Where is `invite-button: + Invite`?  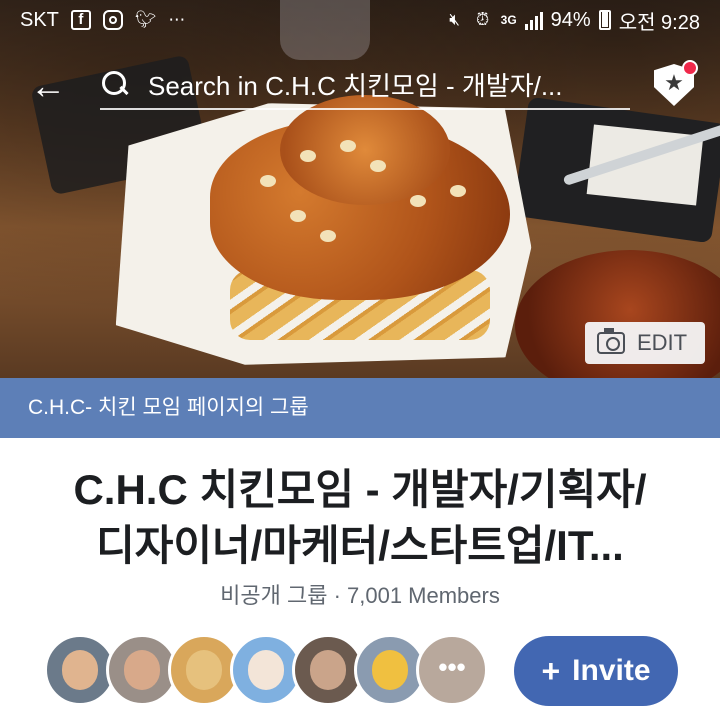
invite-button: + Invite is located at coordinates (596, 671).